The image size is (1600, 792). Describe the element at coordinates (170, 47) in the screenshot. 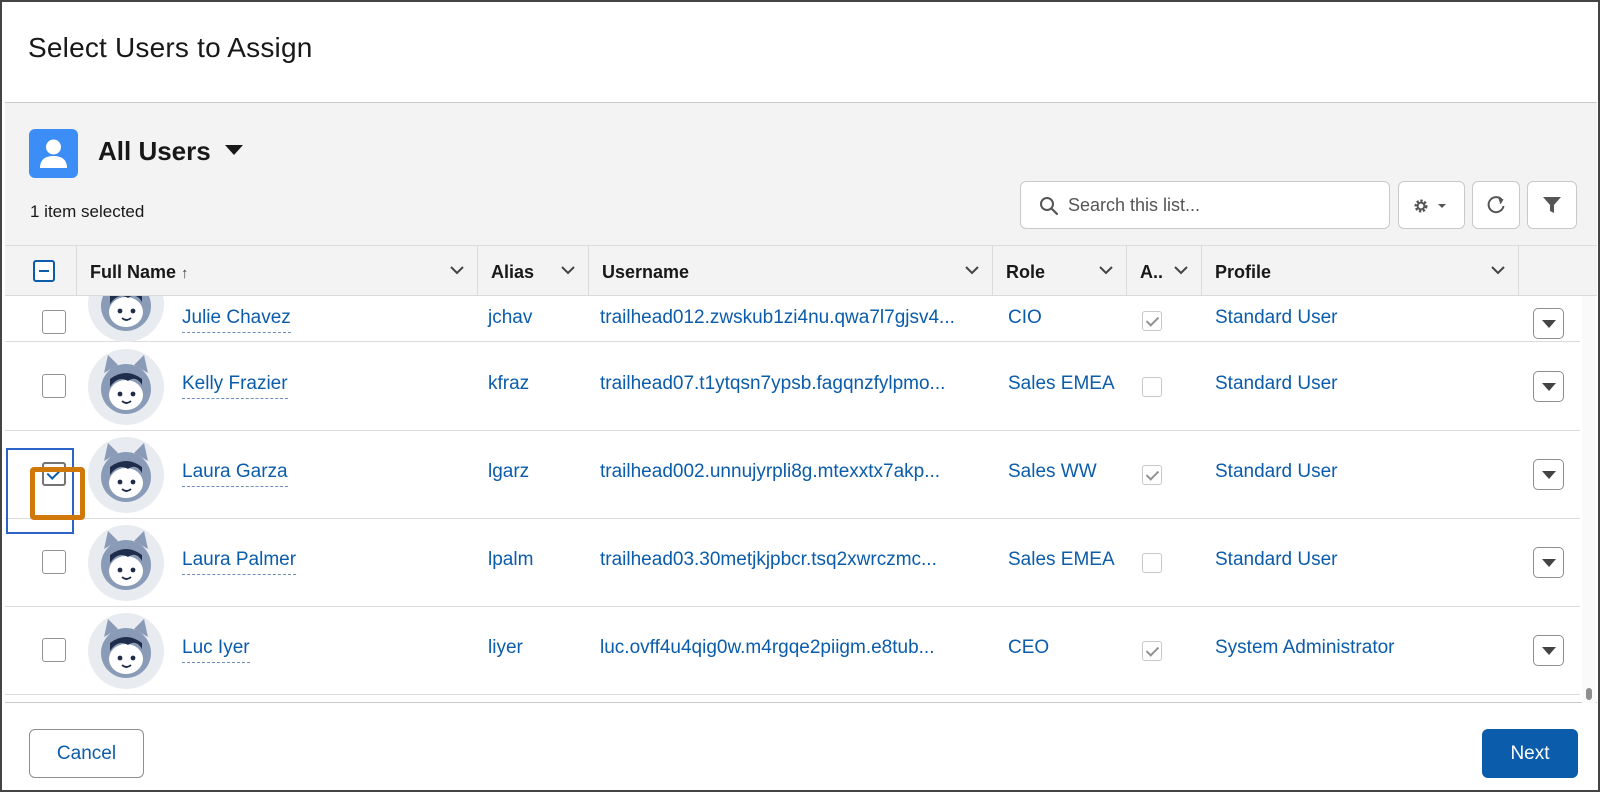

I see `modal-title: Select Users to Assign` at that location.